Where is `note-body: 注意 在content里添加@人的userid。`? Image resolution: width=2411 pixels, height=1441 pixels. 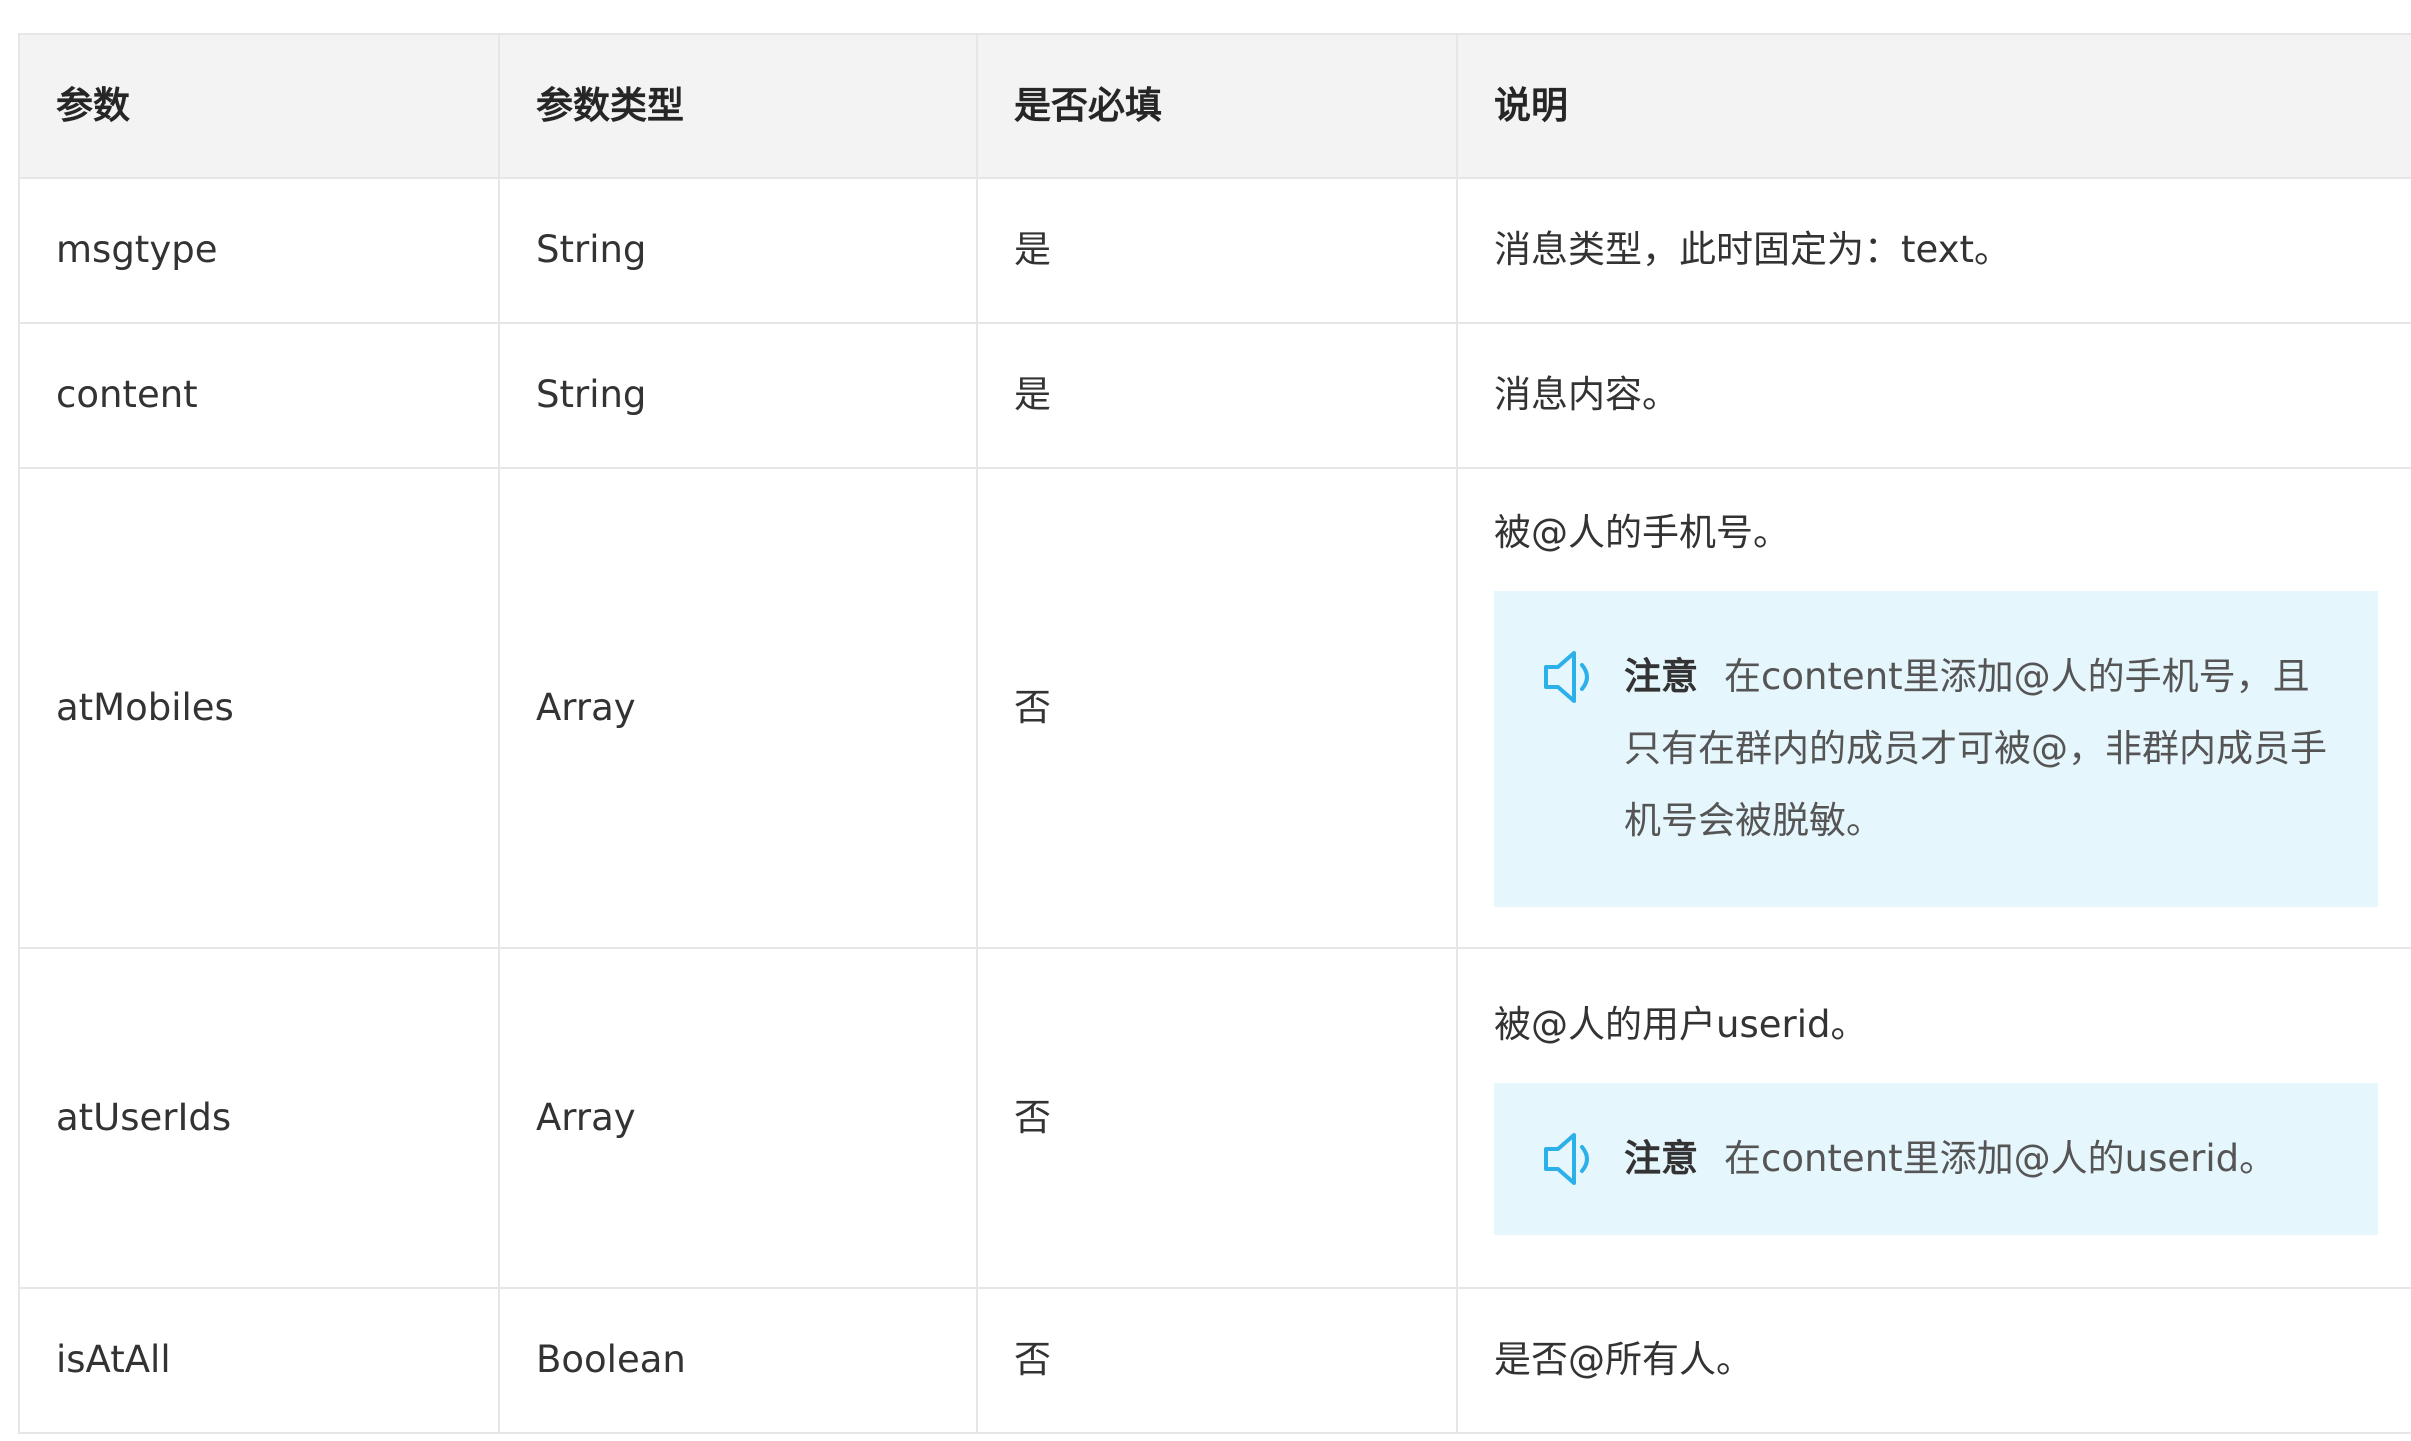
note-body: 注意 在content里添加@人的userid。 is located at coordinates (1981, 1159).